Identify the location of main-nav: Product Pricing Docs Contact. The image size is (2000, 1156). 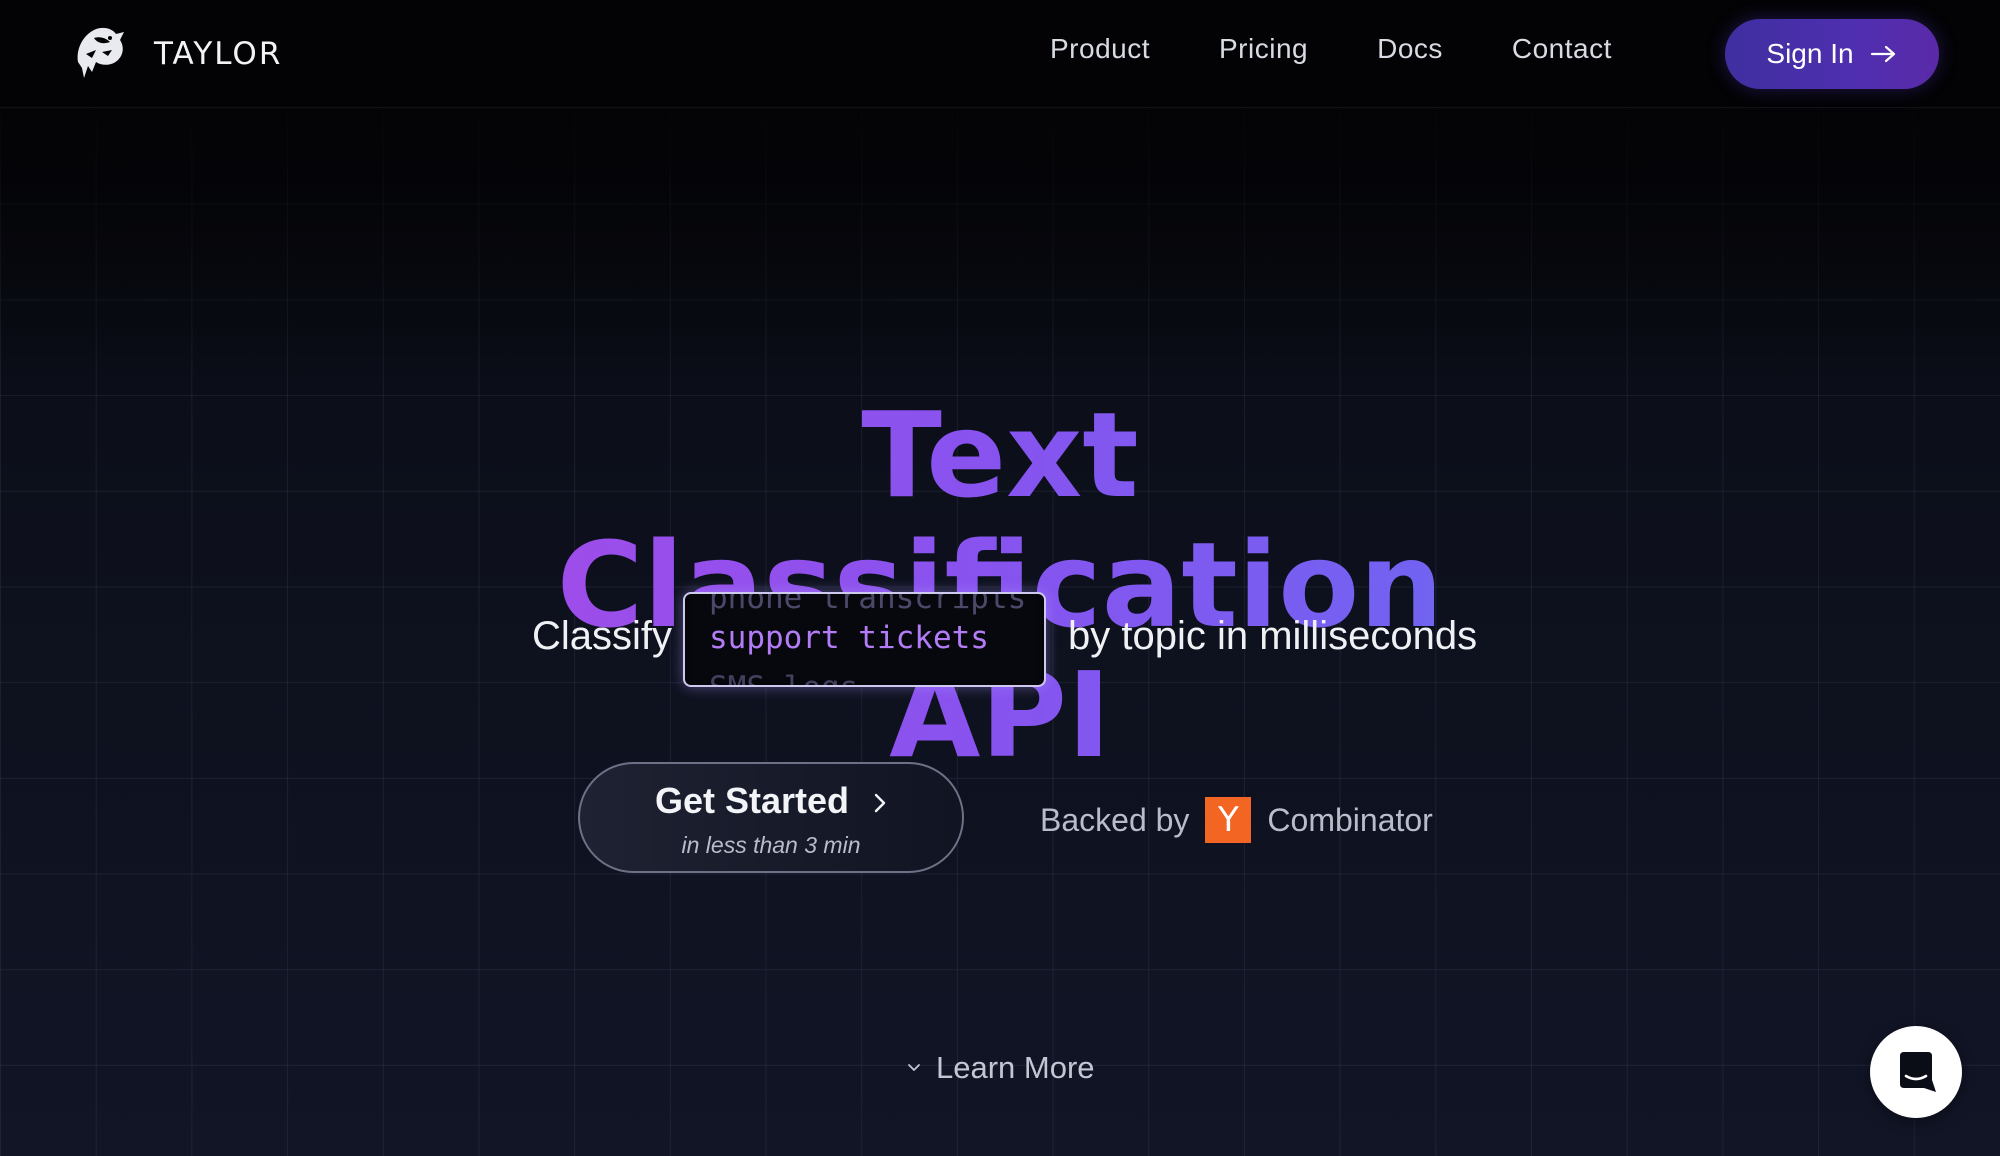
(1365, 49).